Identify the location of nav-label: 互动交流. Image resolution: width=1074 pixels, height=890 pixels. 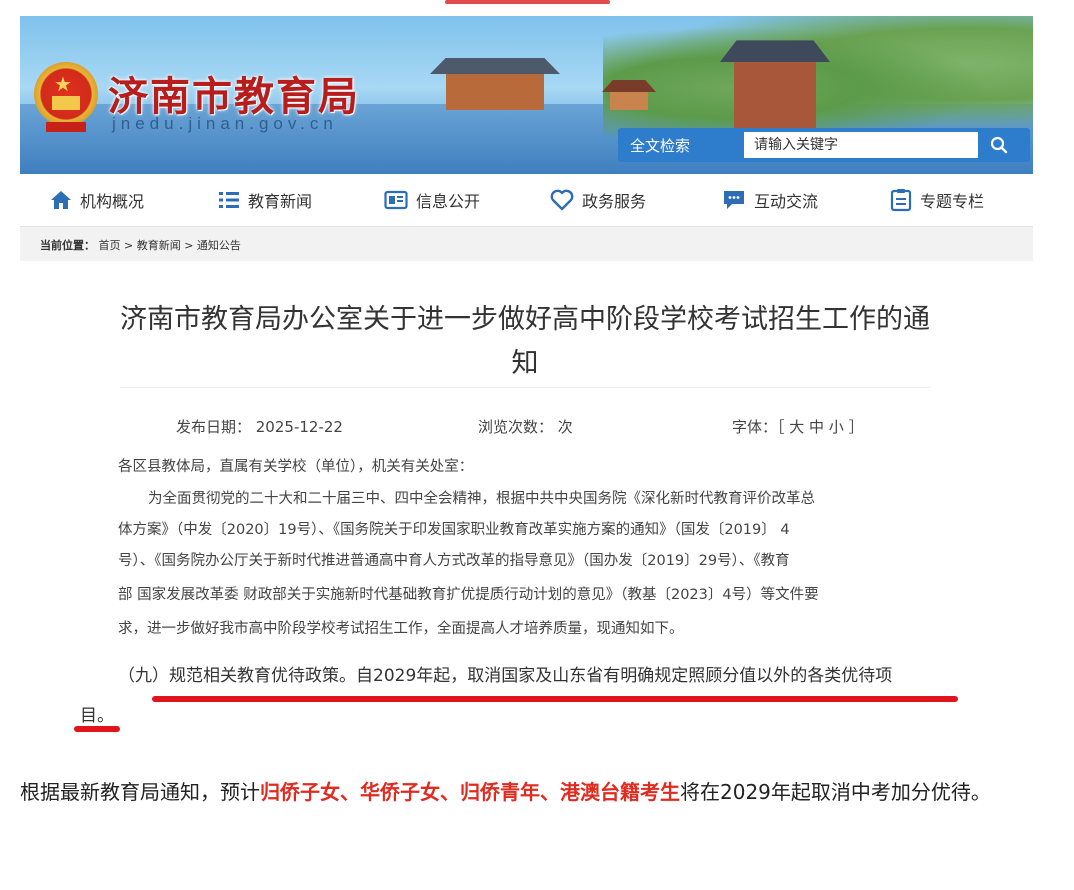
(786, 201).